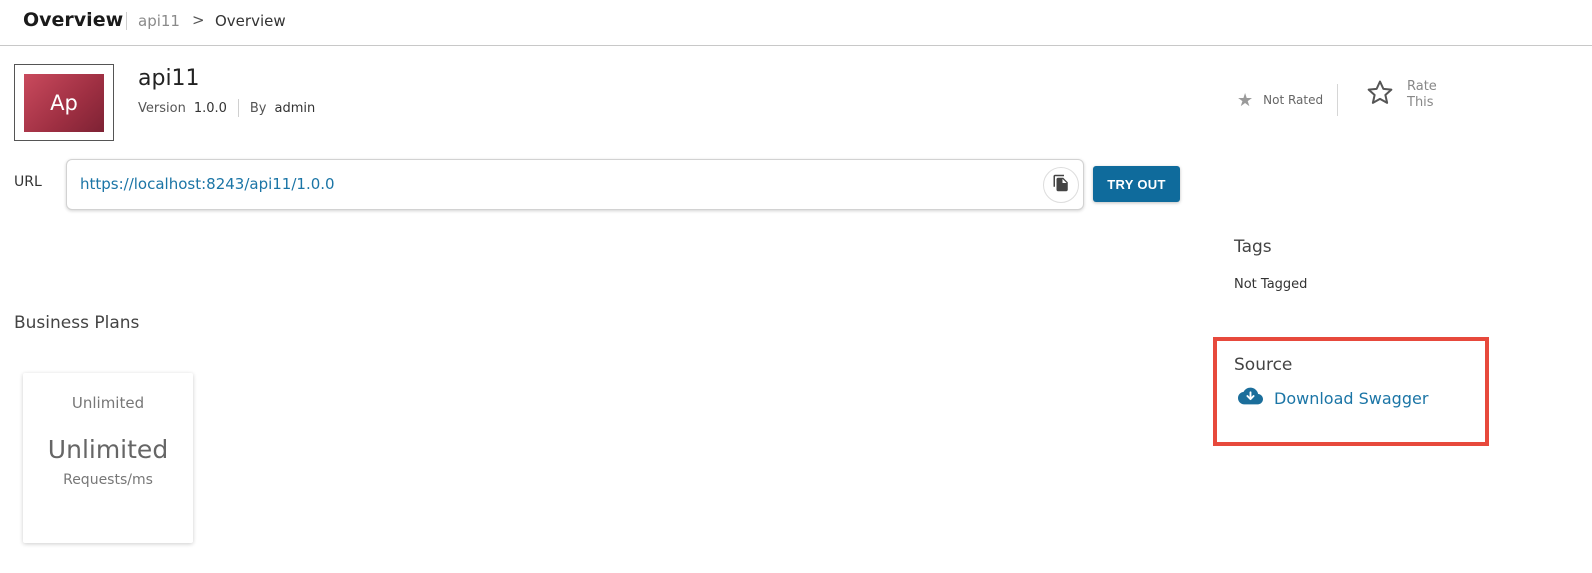 The height and width of the screenshot is (573, 1592). Describe the element at coordinates (258, 108) in the screenshot. I see `by-label: By` at that location.